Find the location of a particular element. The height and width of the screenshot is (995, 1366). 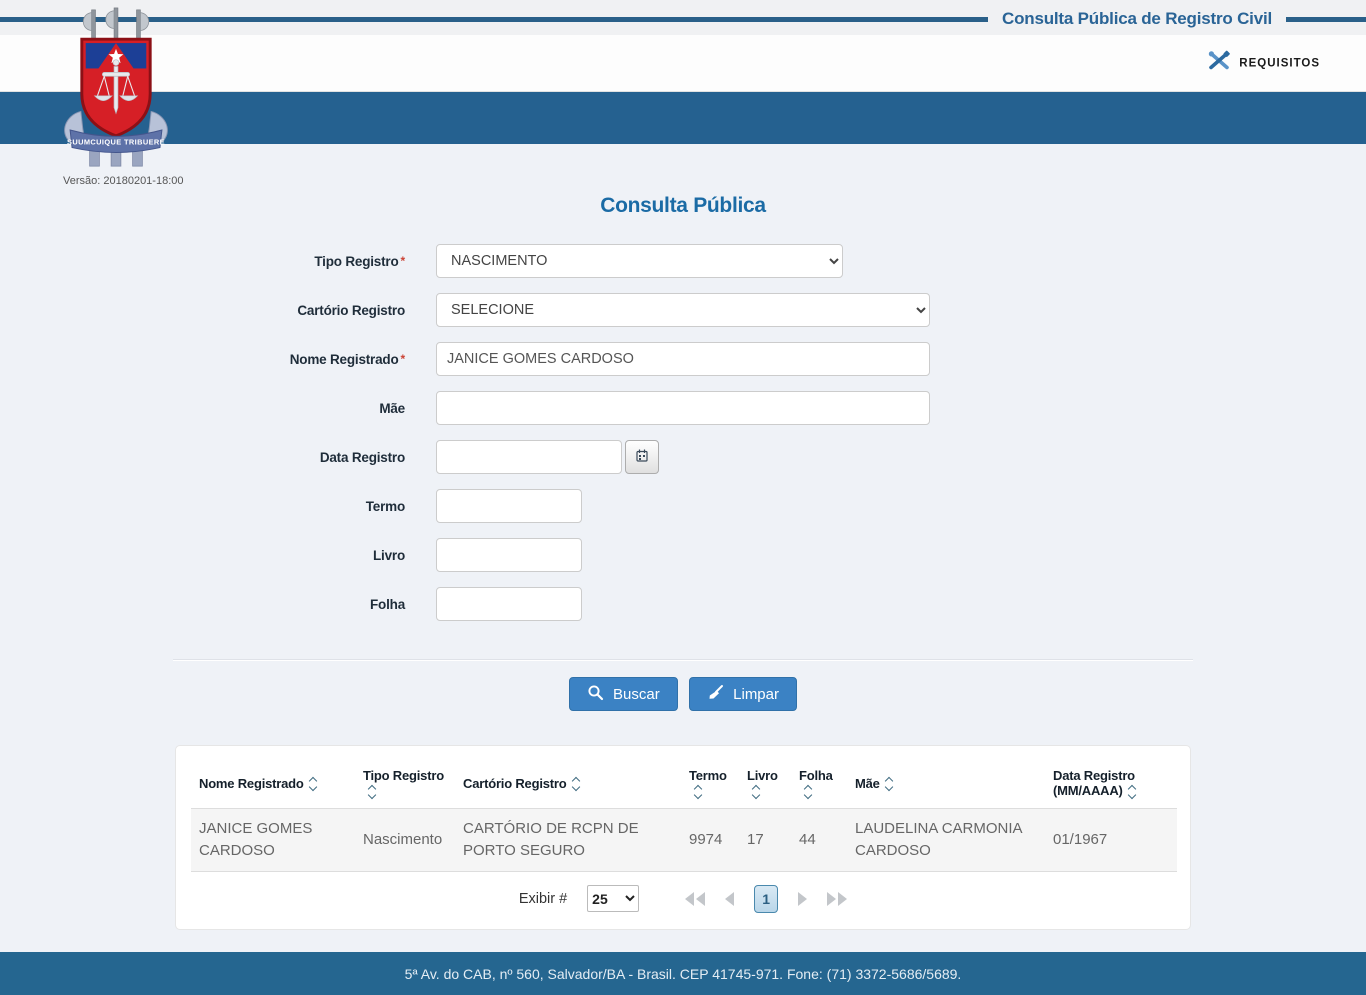

tipo-registro-label: Tipo Registro * is located at coordinates (360, 261).